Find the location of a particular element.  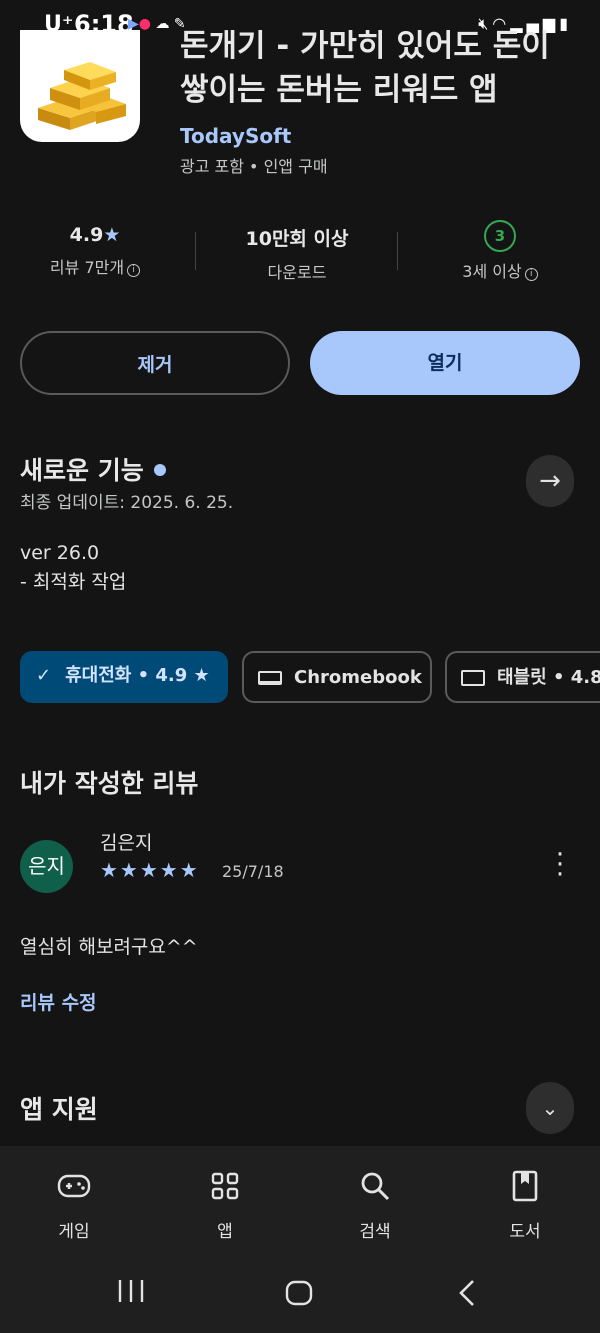

app-icon is located at coordinates (80, 86).